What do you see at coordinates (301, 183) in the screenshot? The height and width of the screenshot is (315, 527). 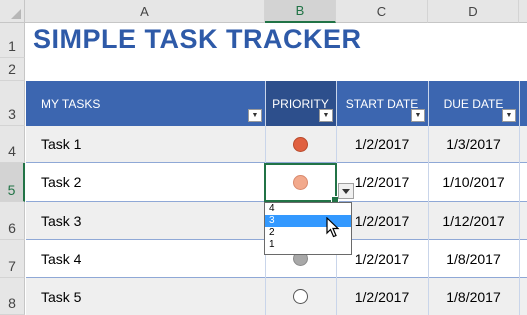 I see `active-cell-selection` at bounding box center [301, 183].